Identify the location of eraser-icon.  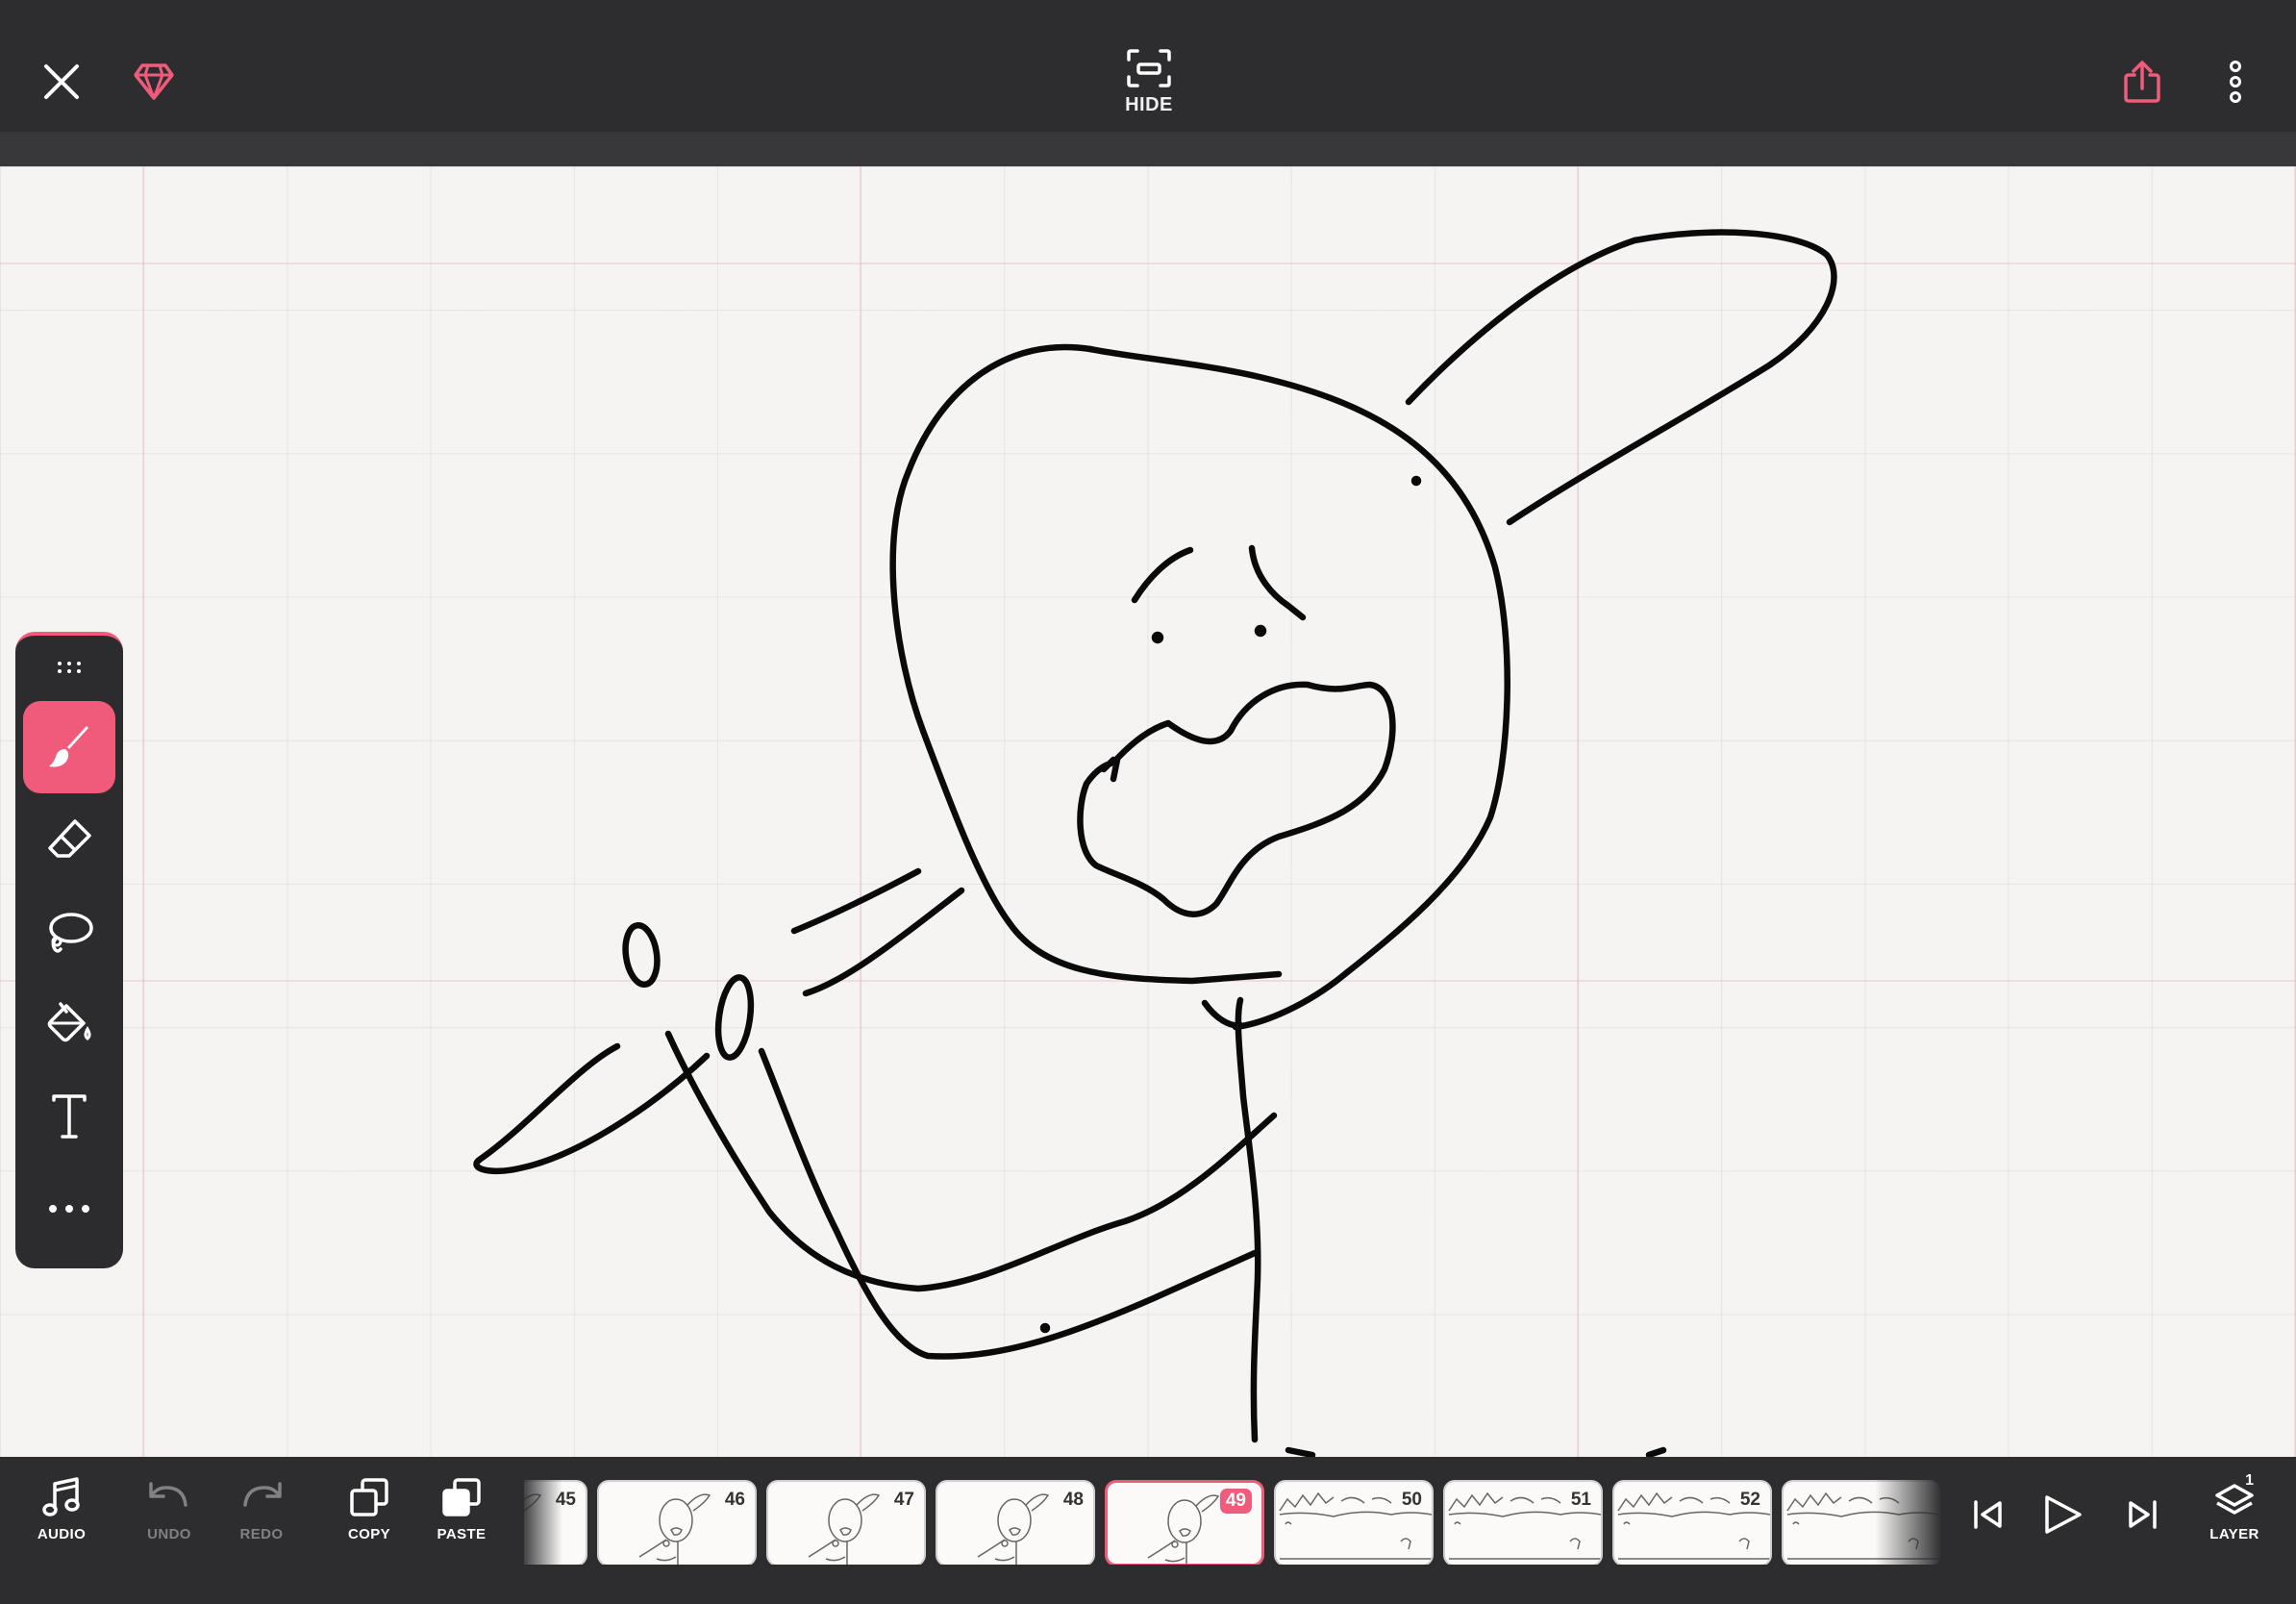
(69, 838).